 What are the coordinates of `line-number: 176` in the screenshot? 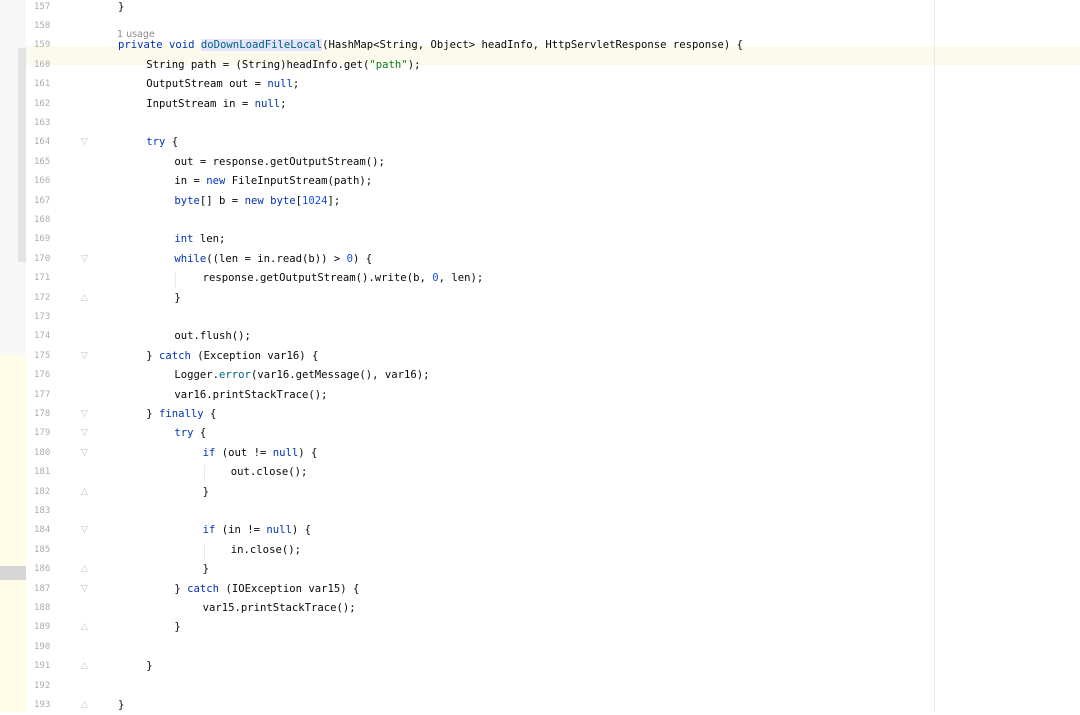 It's located at (49, 375).